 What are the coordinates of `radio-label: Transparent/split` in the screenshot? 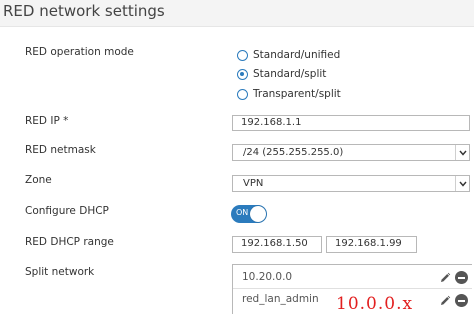 It's located at (297, 94).